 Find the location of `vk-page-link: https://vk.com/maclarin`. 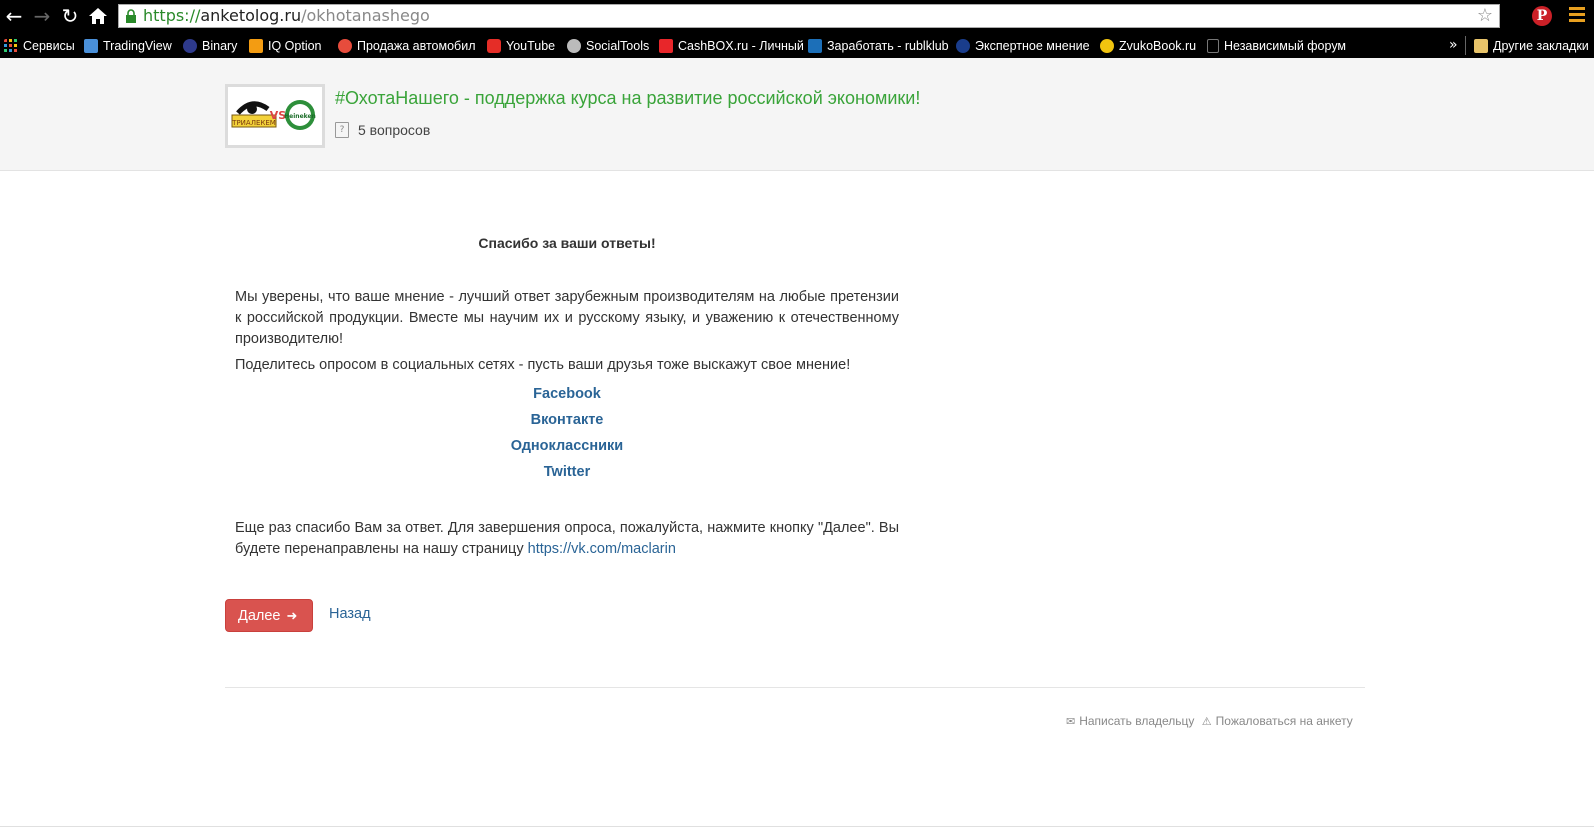

vk-page-link: https://vk.com/maclarin is located at coordinates (602, 549).